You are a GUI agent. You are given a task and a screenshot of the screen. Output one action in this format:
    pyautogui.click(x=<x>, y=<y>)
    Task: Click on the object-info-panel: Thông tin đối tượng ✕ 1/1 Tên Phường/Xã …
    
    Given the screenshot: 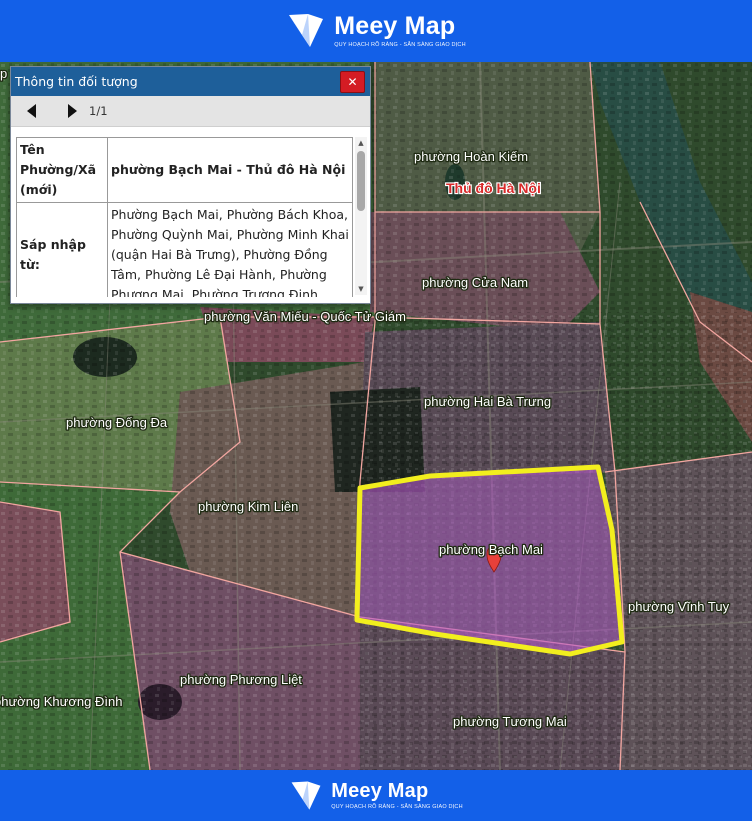 What is the action you would take?
    pyautogui.click(x=190, y=185)
    